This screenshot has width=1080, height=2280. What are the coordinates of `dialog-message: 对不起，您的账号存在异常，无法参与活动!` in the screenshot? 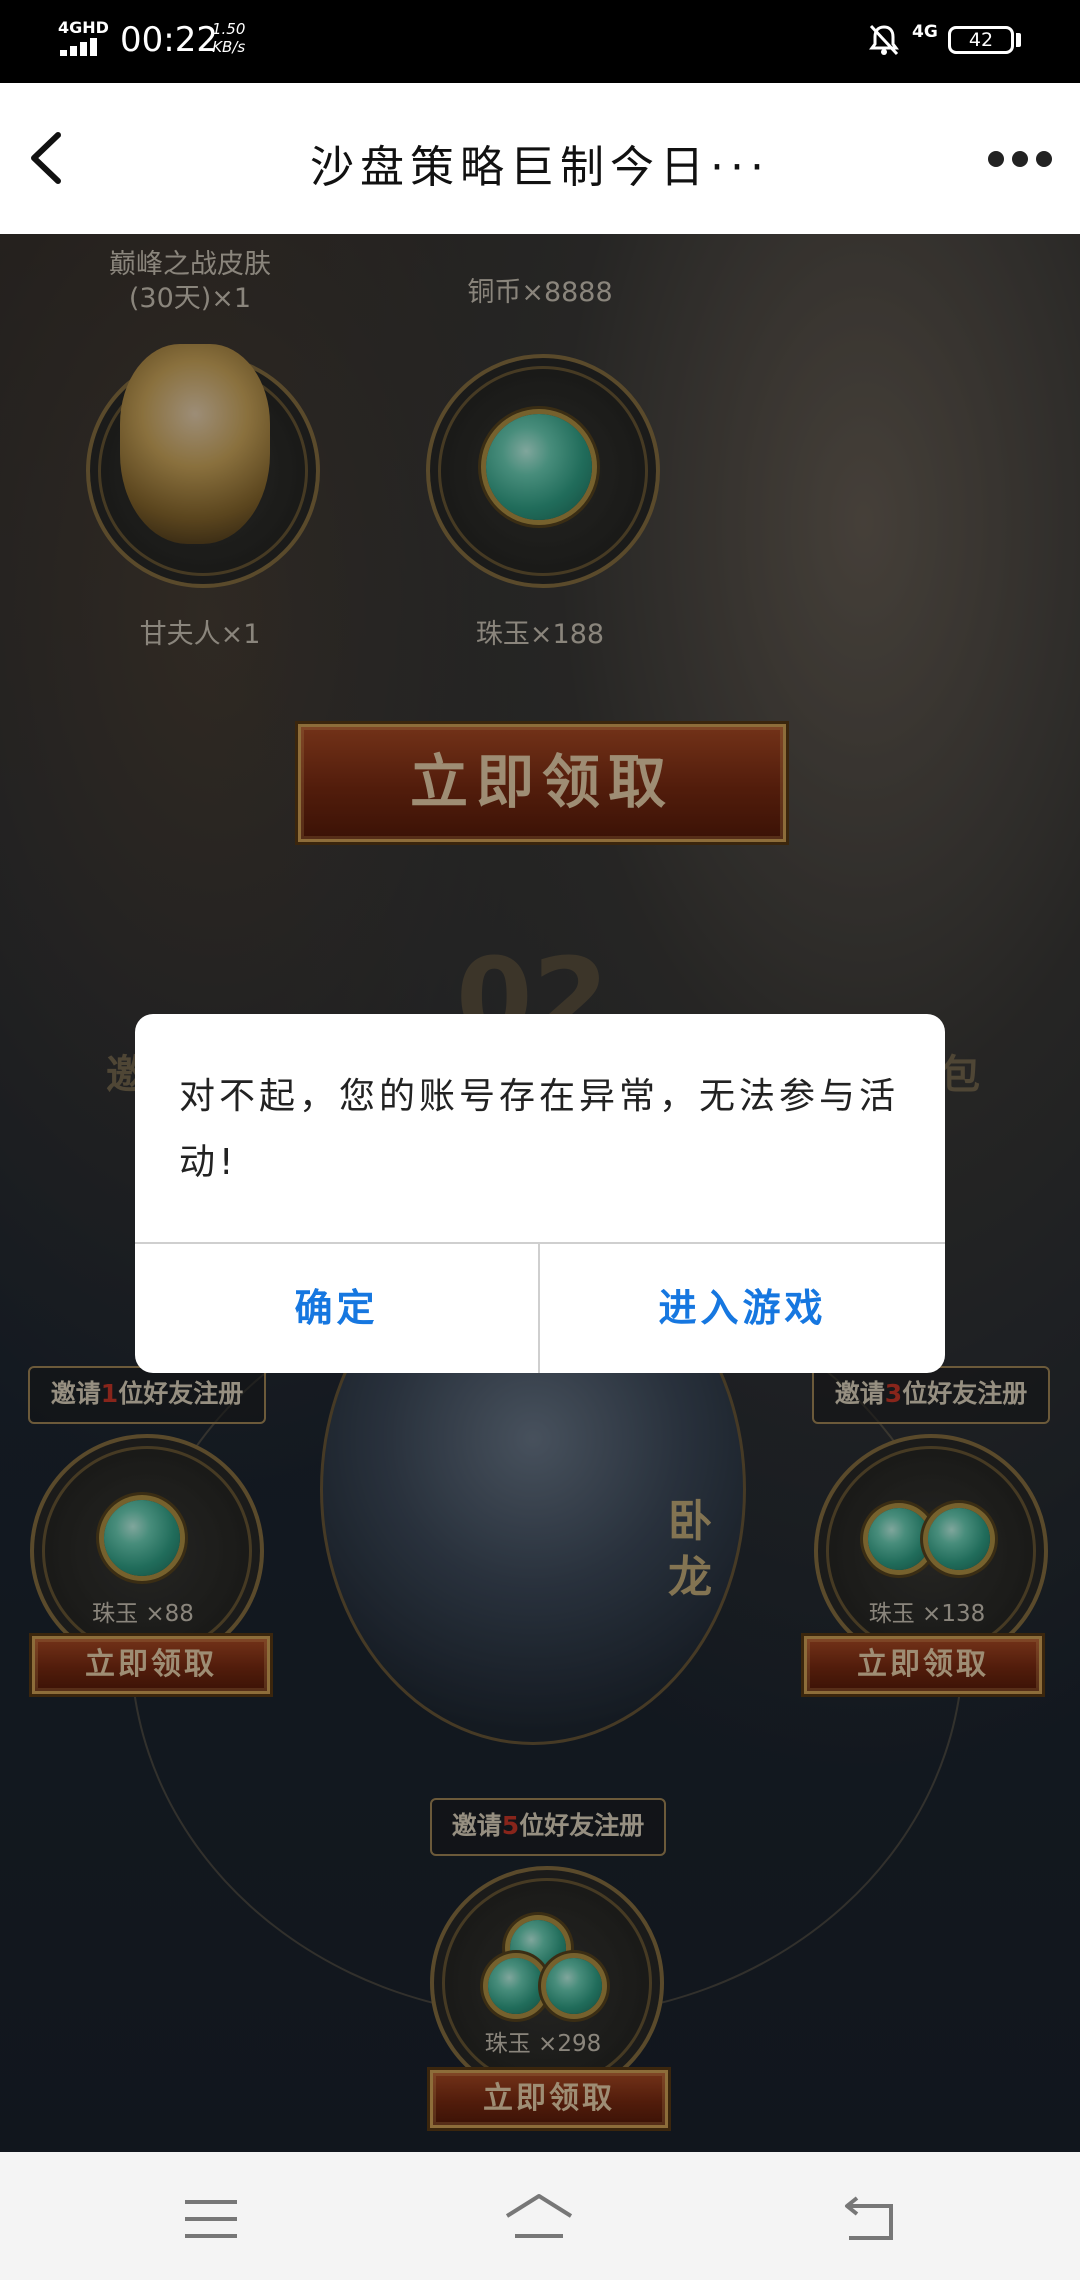 It's located at (539, 1129).